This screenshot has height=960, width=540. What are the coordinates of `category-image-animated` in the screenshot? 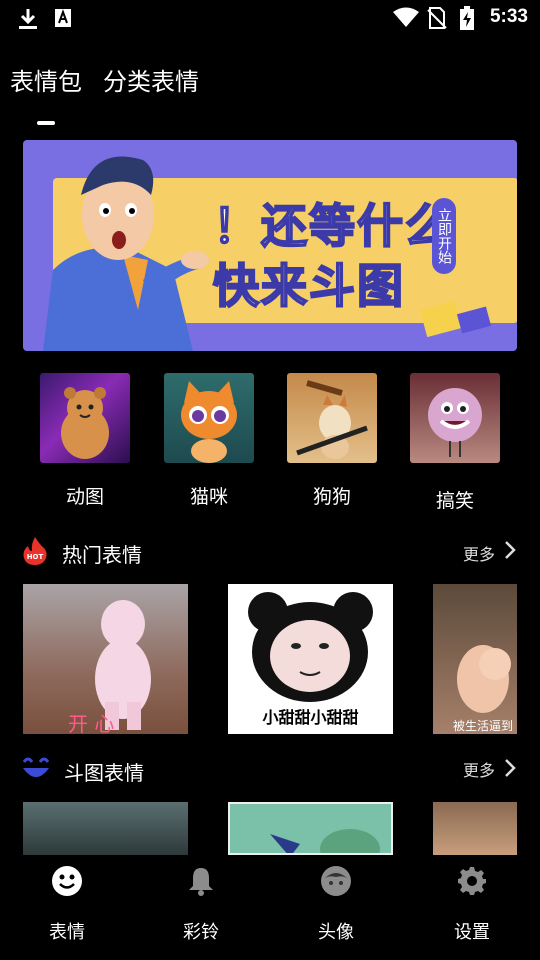 It's located at (85, 418).